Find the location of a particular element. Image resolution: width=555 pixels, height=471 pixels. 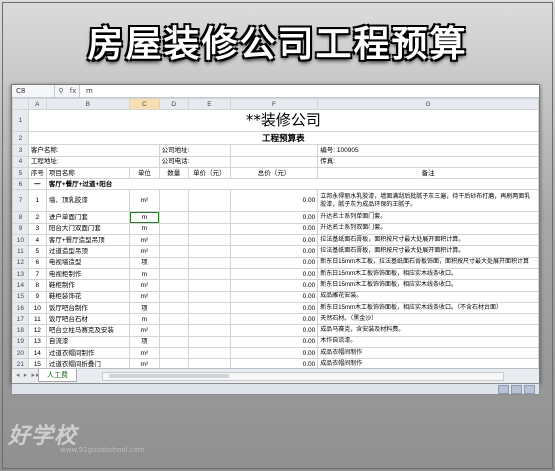

normal-view-icon is located at coordinates (503, 389).